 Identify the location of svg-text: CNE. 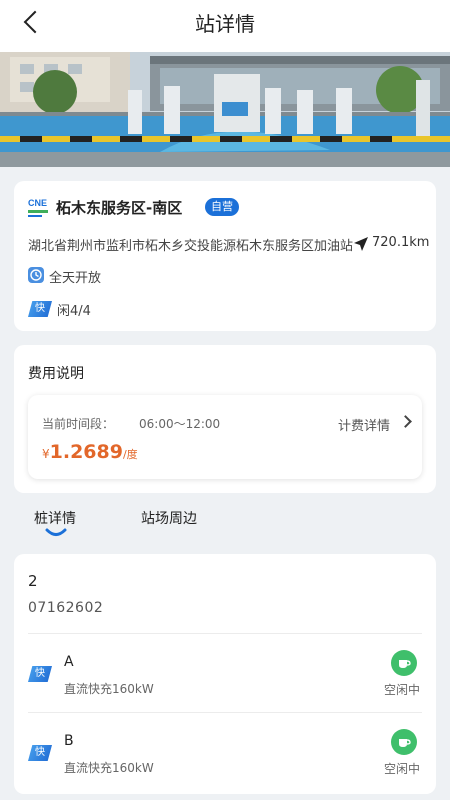
(37, 203).